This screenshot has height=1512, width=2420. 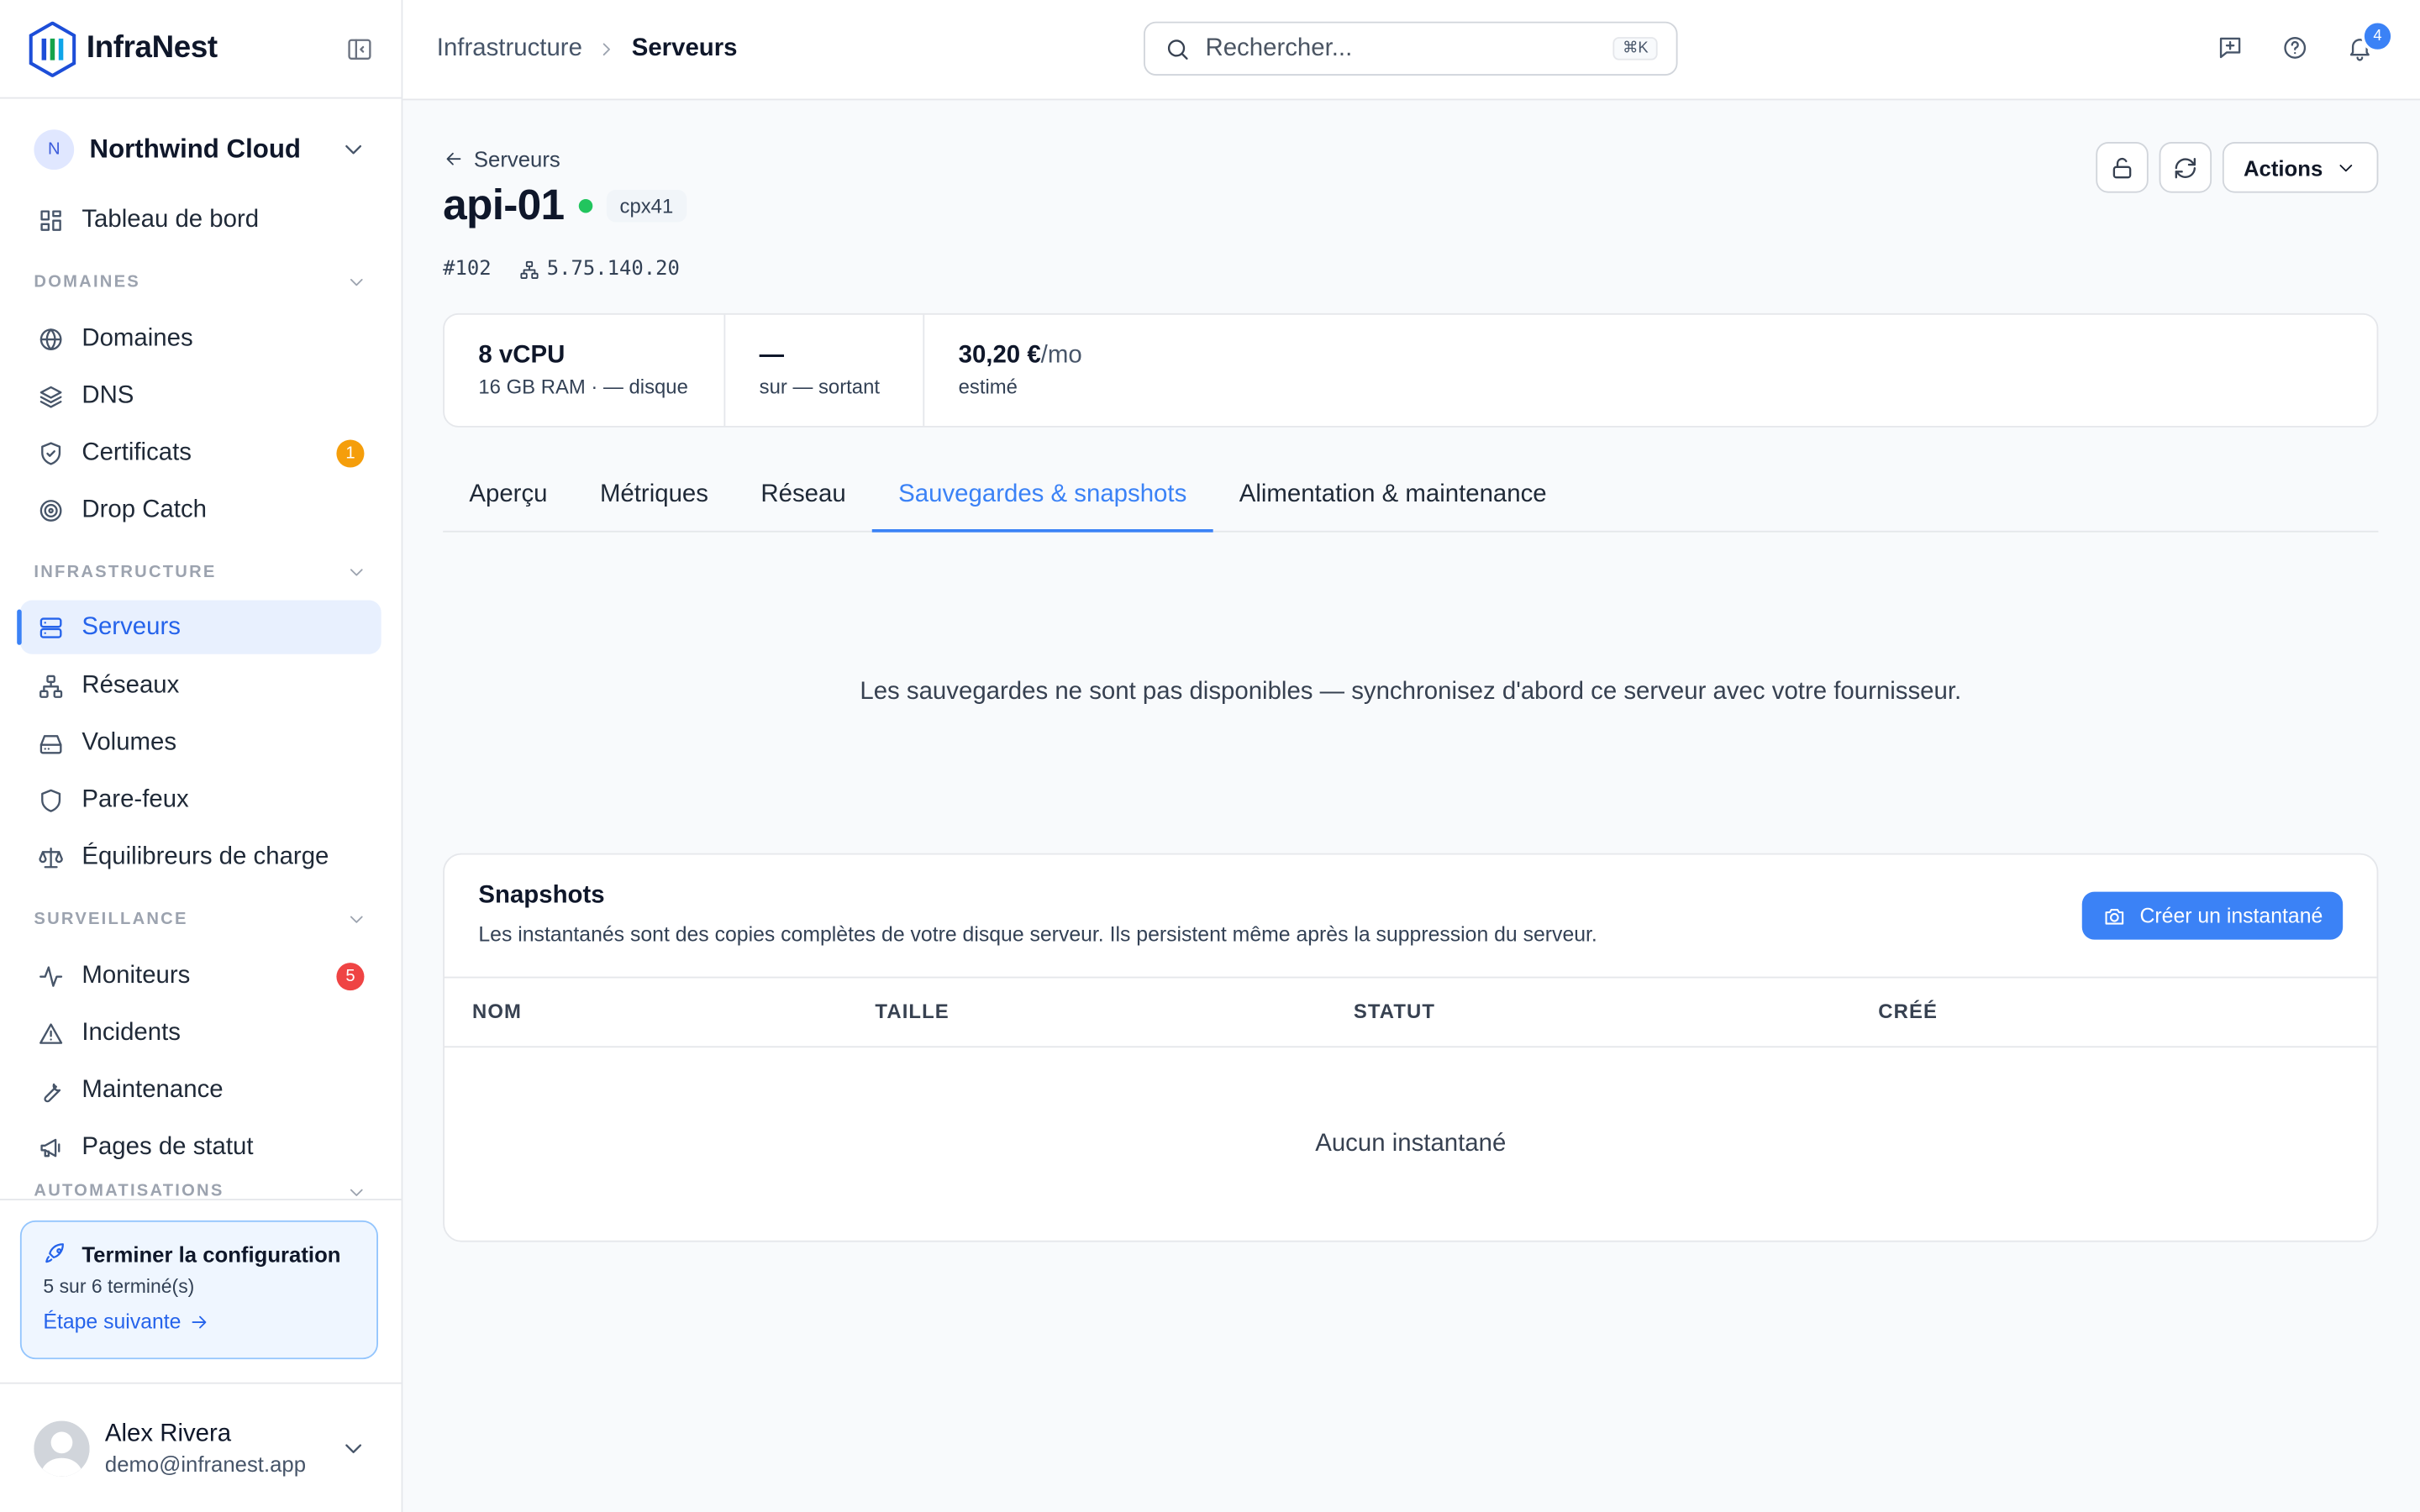 What do you see at coordinates (1394, 1011) in the screenshot?
I see `column-header-status: STATUT` at bounding box center [1394, 1011].